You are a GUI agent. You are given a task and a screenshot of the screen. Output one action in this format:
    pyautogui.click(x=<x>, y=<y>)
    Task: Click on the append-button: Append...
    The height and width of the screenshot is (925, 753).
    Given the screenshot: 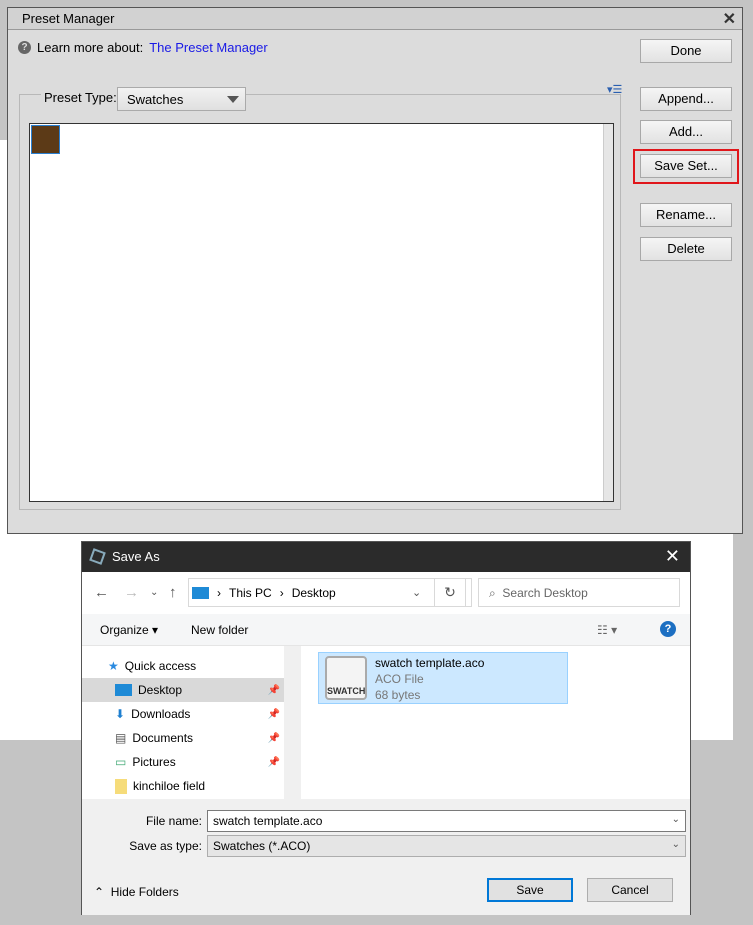 What is the action you would take?
    pyautogui.click(x=686, y=99)
    